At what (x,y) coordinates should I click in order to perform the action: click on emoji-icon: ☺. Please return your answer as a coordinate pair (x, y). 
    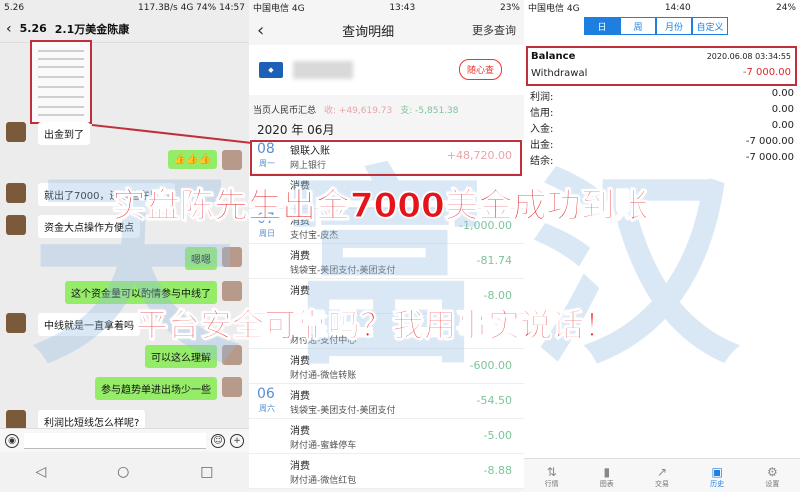
    Looking at the image, I should click on (218, 440).